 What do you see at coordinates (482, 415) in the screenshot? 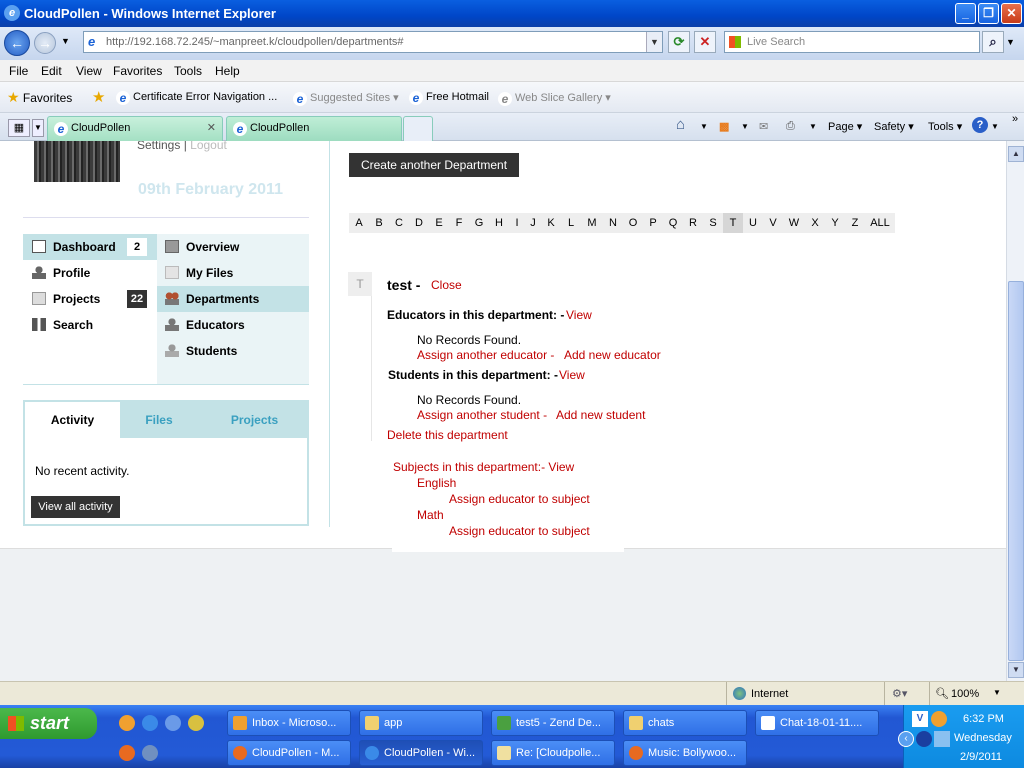
I see `assign-student-link: Assign another student -` at bounding box center [482, 415].